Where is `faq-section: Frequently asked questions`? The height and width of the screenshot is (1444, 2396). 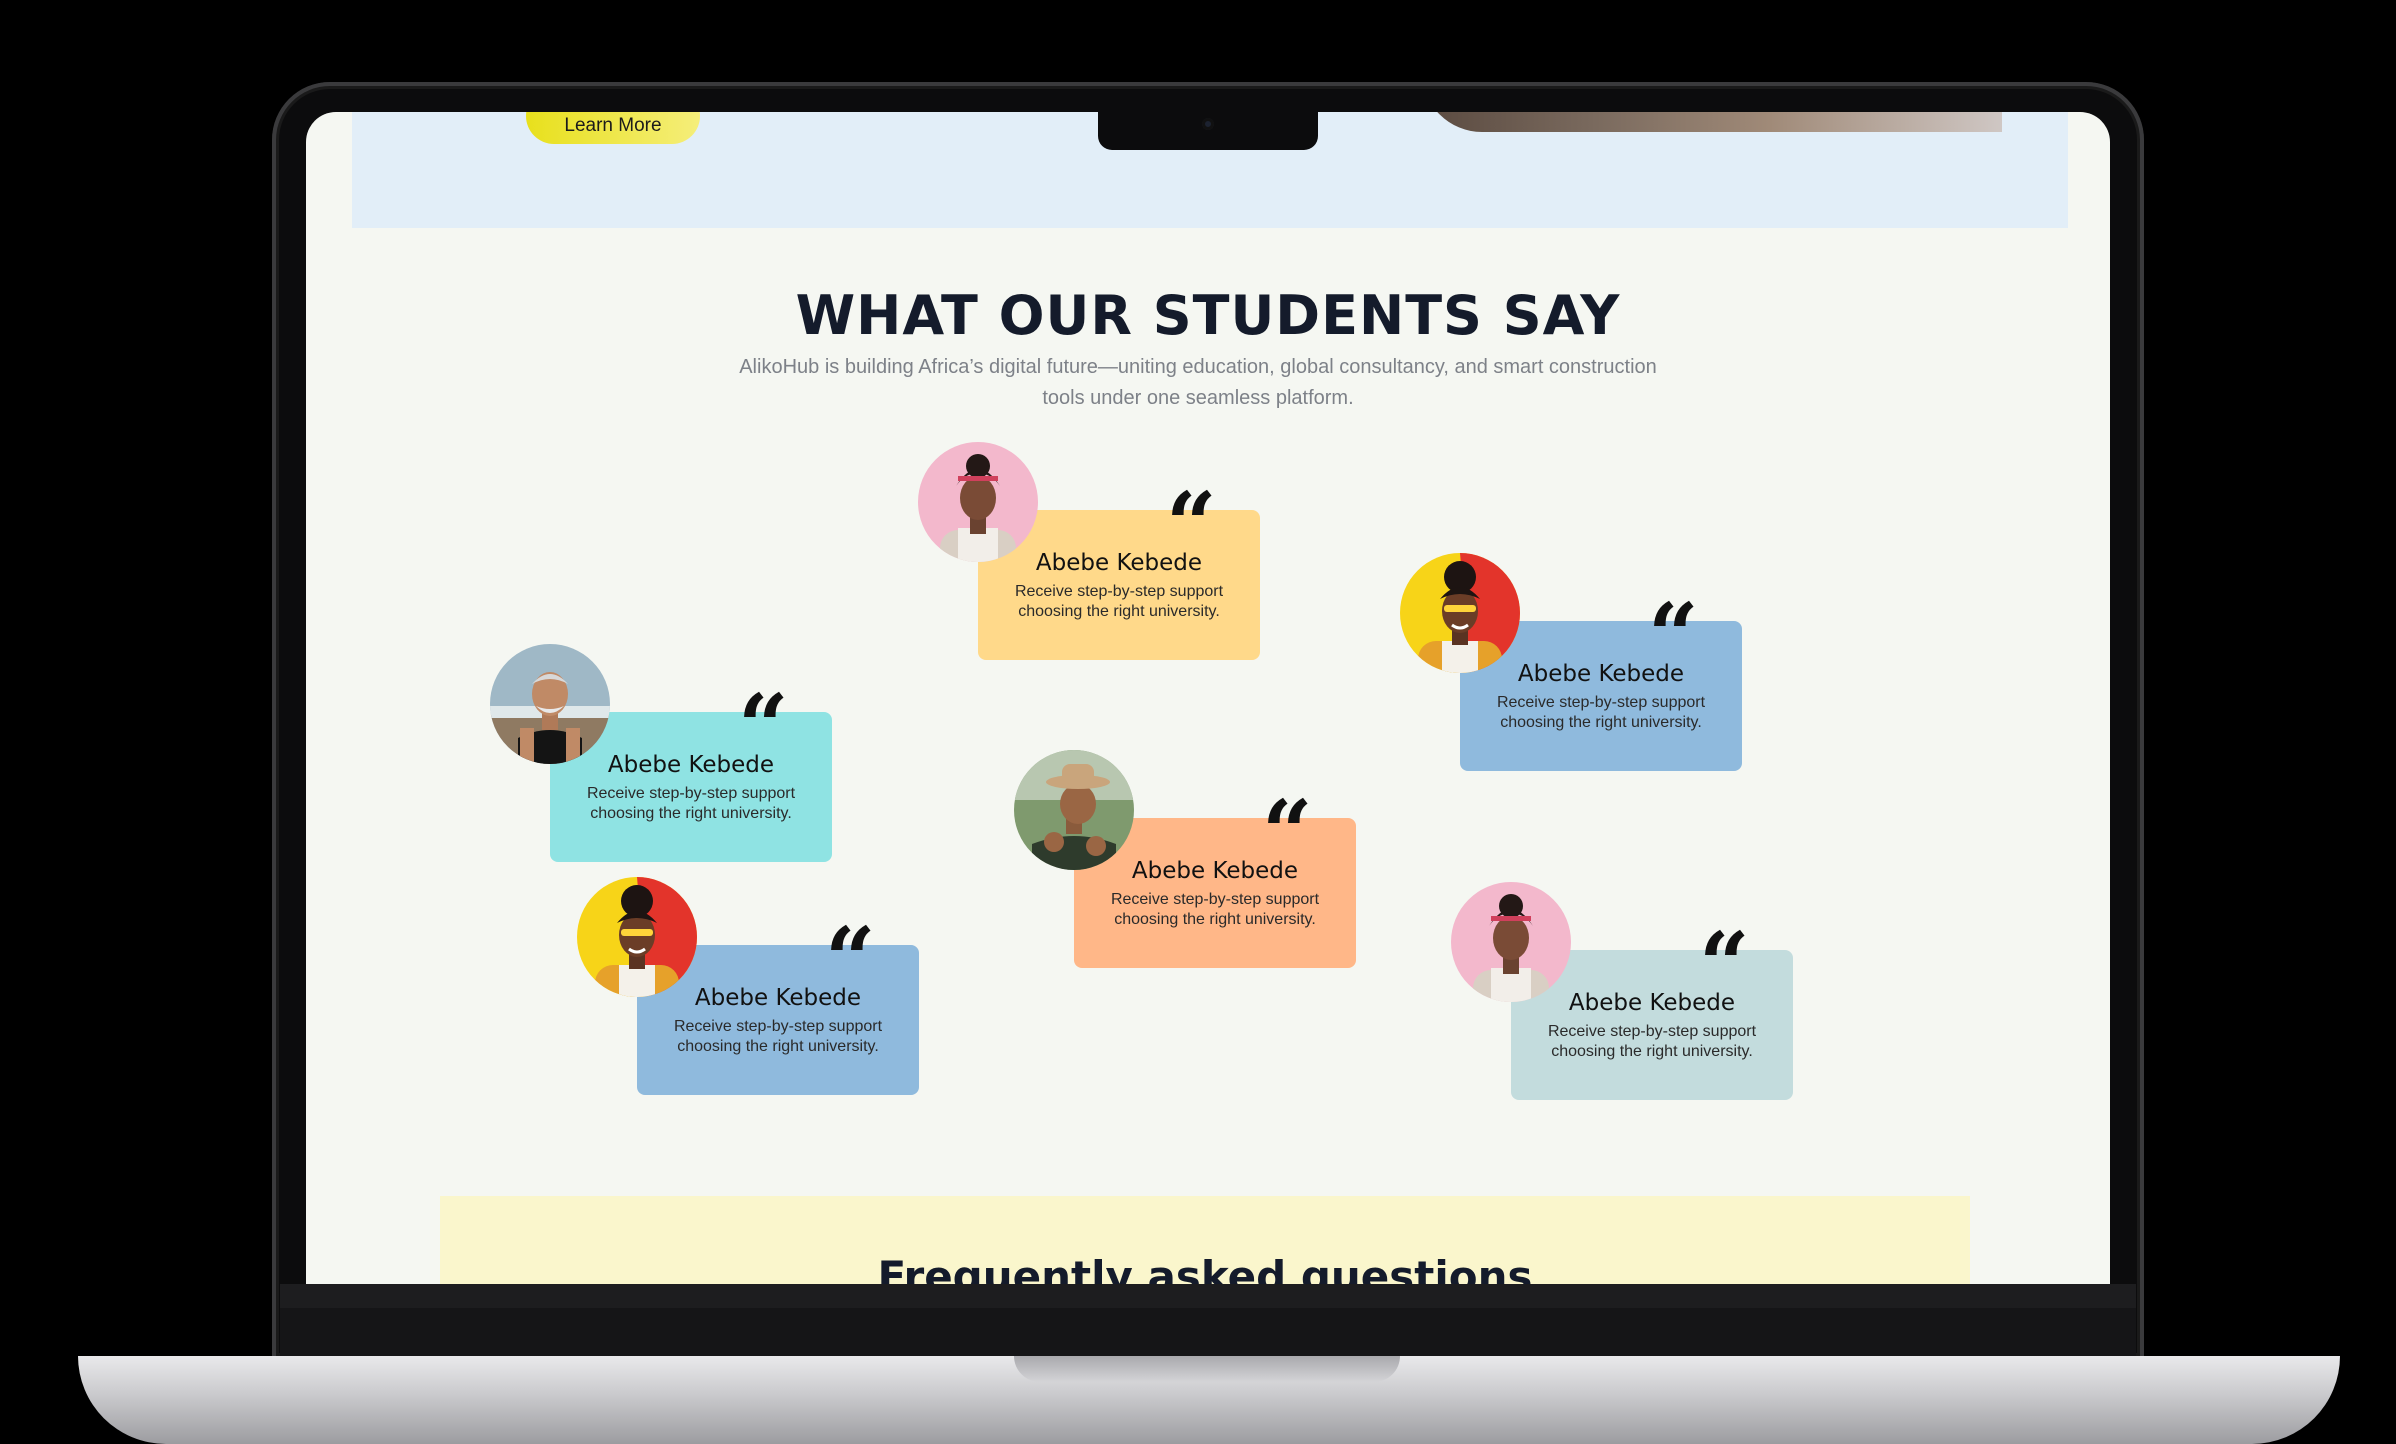 faq-section: Frequently asked questions is located at coordinates (1205, 1240).